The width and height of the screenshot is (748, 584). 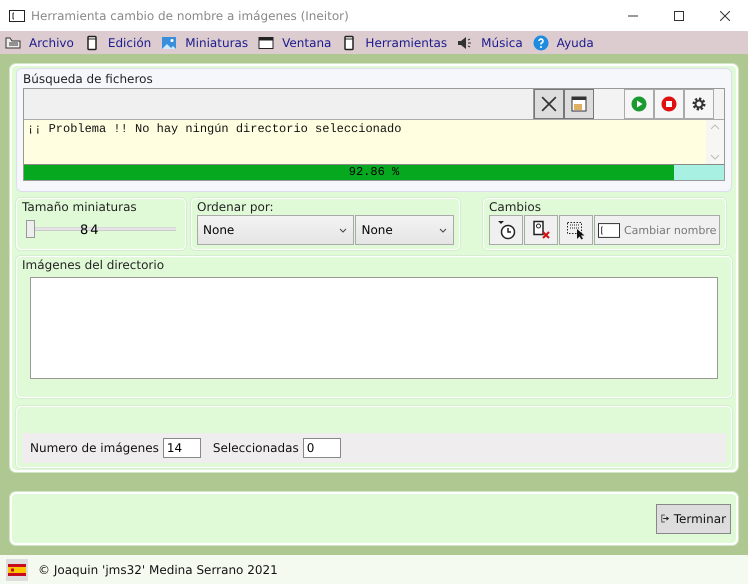 What do you see at coordinates (374, 172) in the screenshot?
I see `progress-reading: 92.86 %` at bounding box center [374, 172].